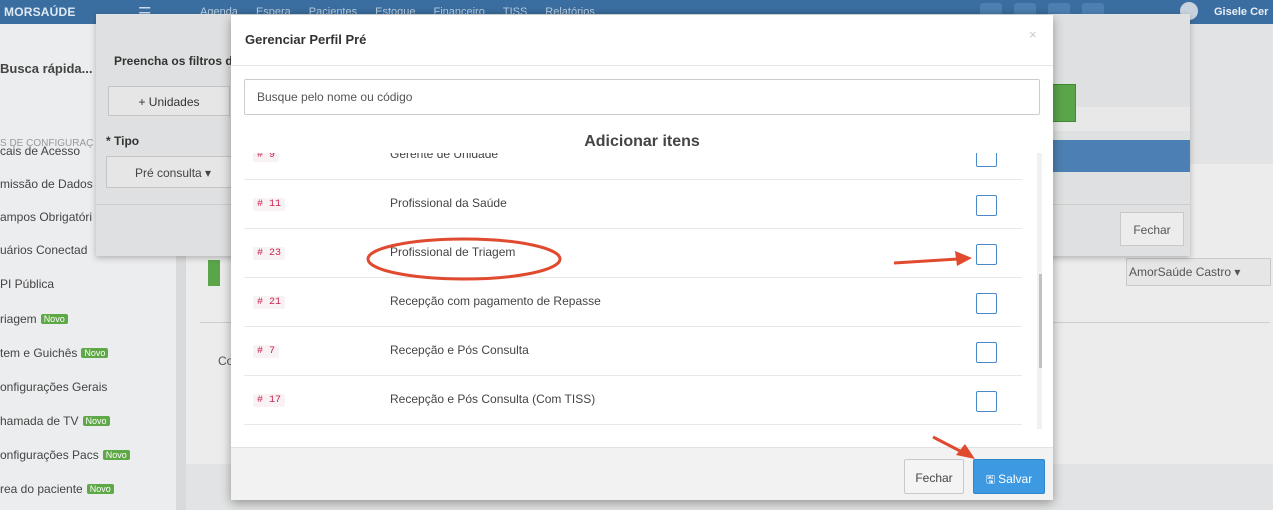 The image size is (1273, 510). What do you see at coordinates (495, 301) in the screenshot?
I see `item-label: Recepção com pagamento de Repasse` at bounding box center [495, 301].